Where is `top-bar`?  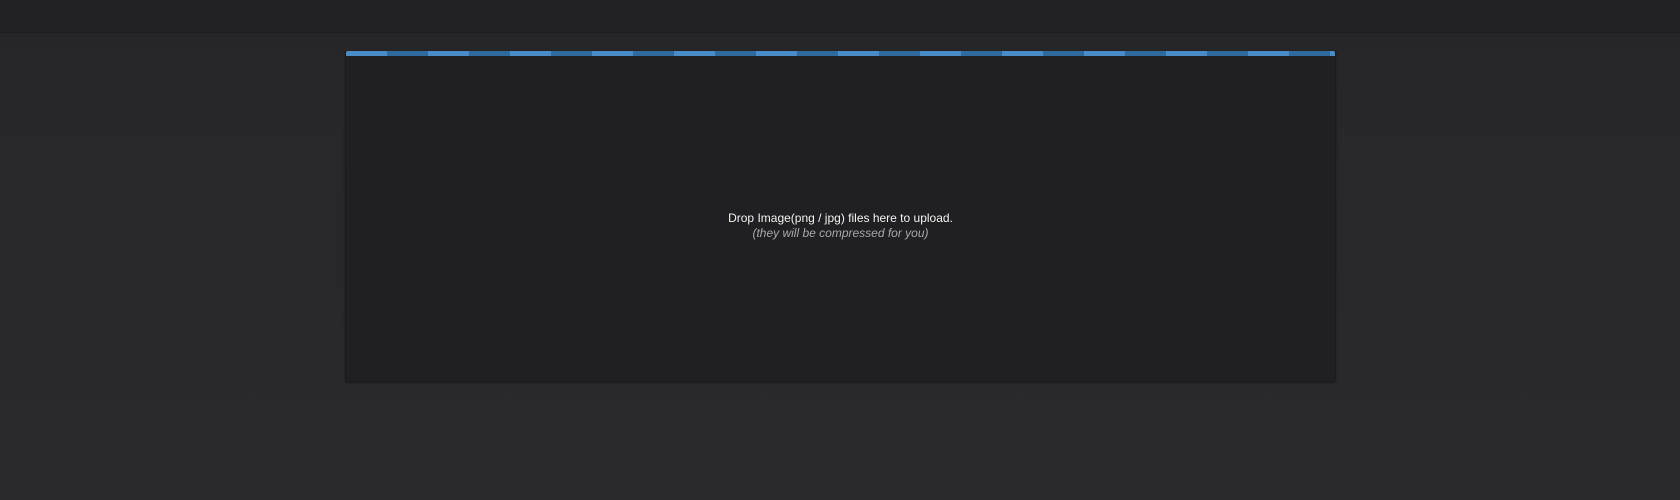 top-bar is located at coordinates (840, 16).